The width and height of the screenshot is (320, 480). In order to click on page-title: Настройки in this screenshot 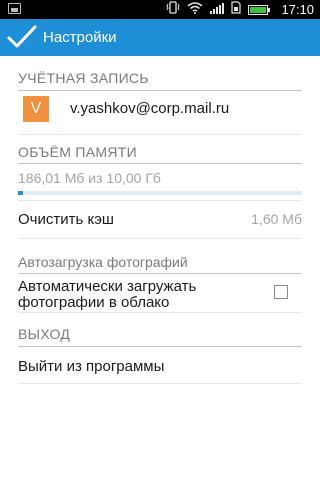, I will do `click(80, 37)`.